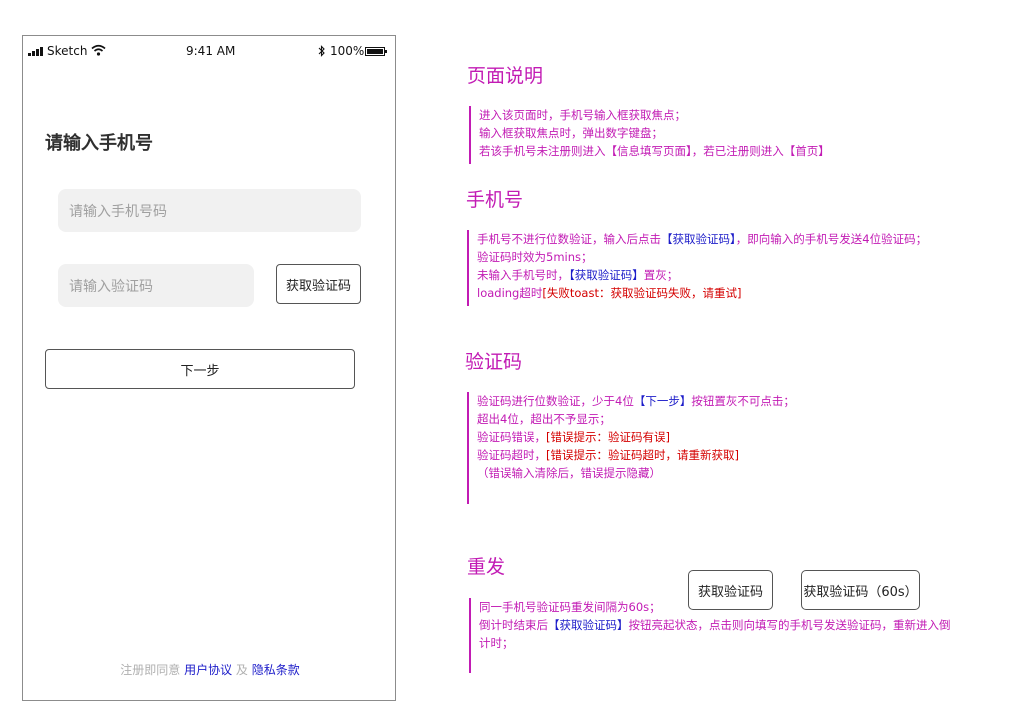  Describe the element at coordinates (831, 239) in the screenshot. I see `note-text: ，即向输入的手机号发送4位验证码；` at that location.